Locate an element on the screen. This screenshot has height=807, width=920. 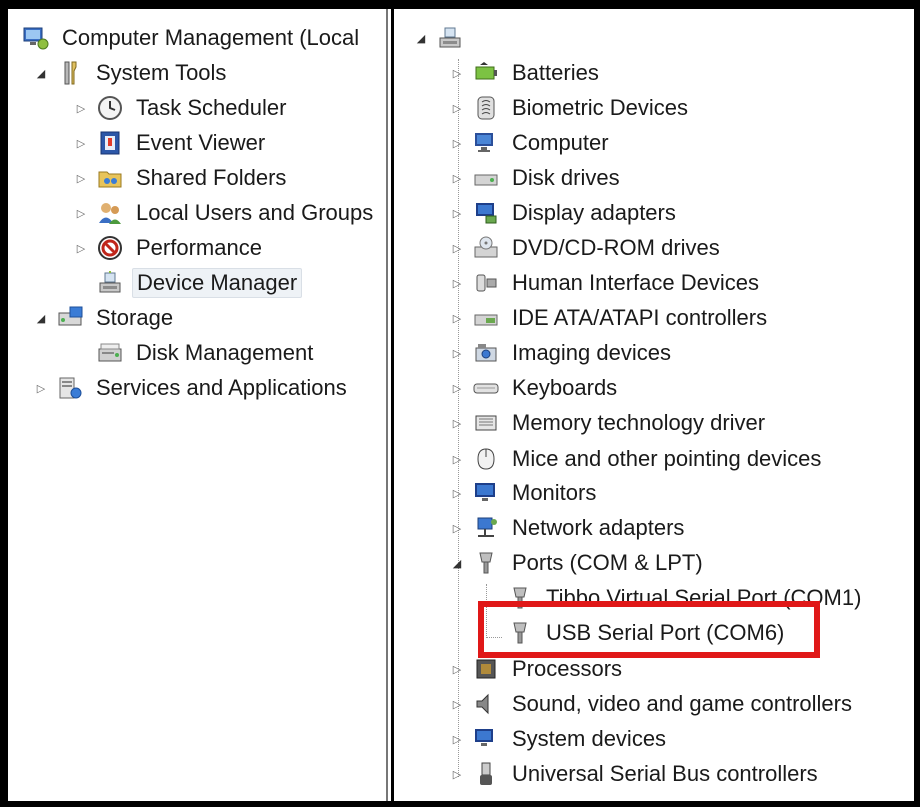
device-category-mice-and-other-pointing-devices: ▷ Mice and other pointing devices is located at coordinates (637, 459).